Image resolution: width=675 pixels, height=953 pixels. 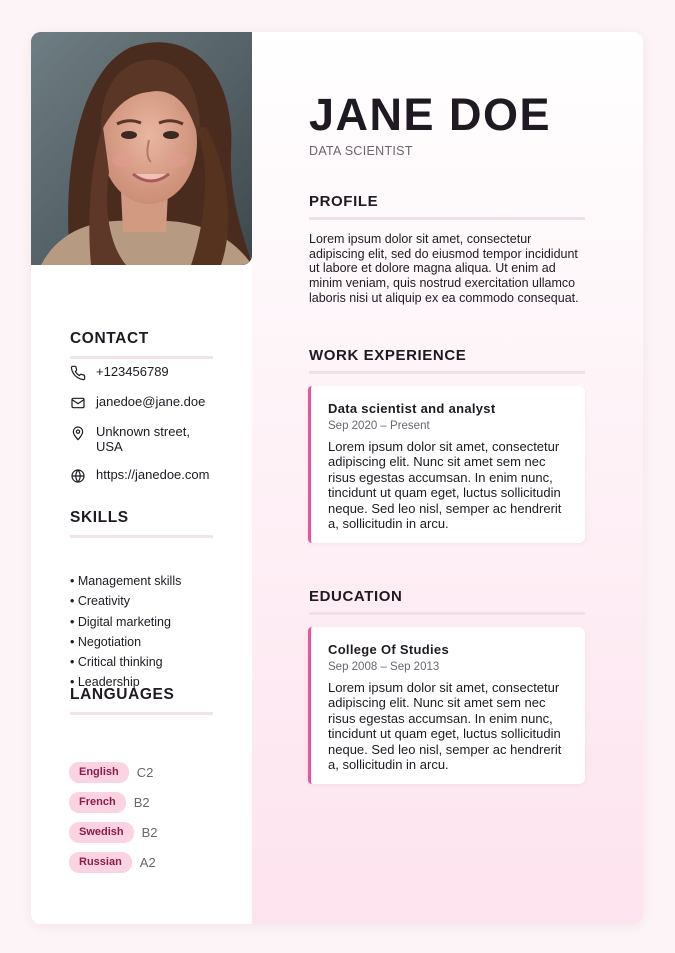 I want to click on skill-item: • Negotiation, so click(x=106, y=641).